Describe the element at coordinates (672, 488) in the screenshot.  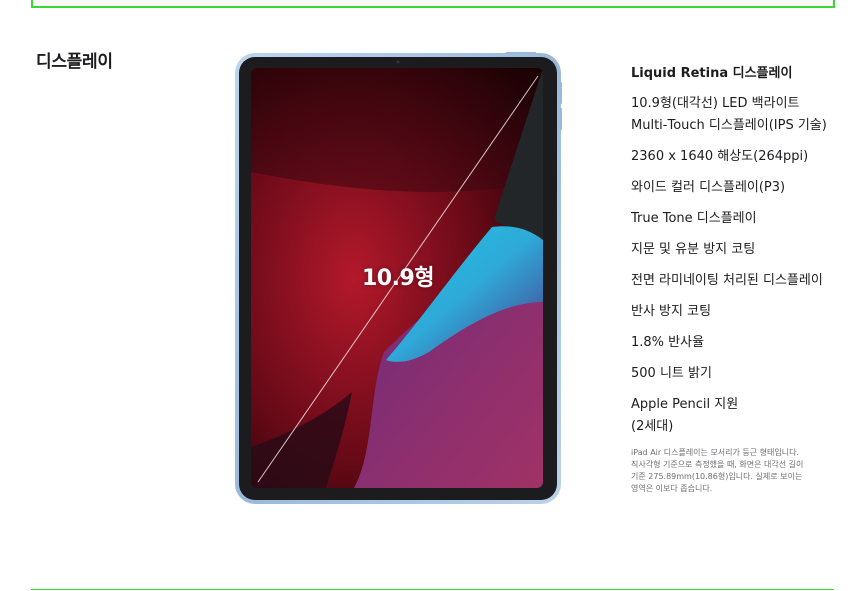
I see `footnote-line: 영역은 이보다 좁습니다.` at that location.